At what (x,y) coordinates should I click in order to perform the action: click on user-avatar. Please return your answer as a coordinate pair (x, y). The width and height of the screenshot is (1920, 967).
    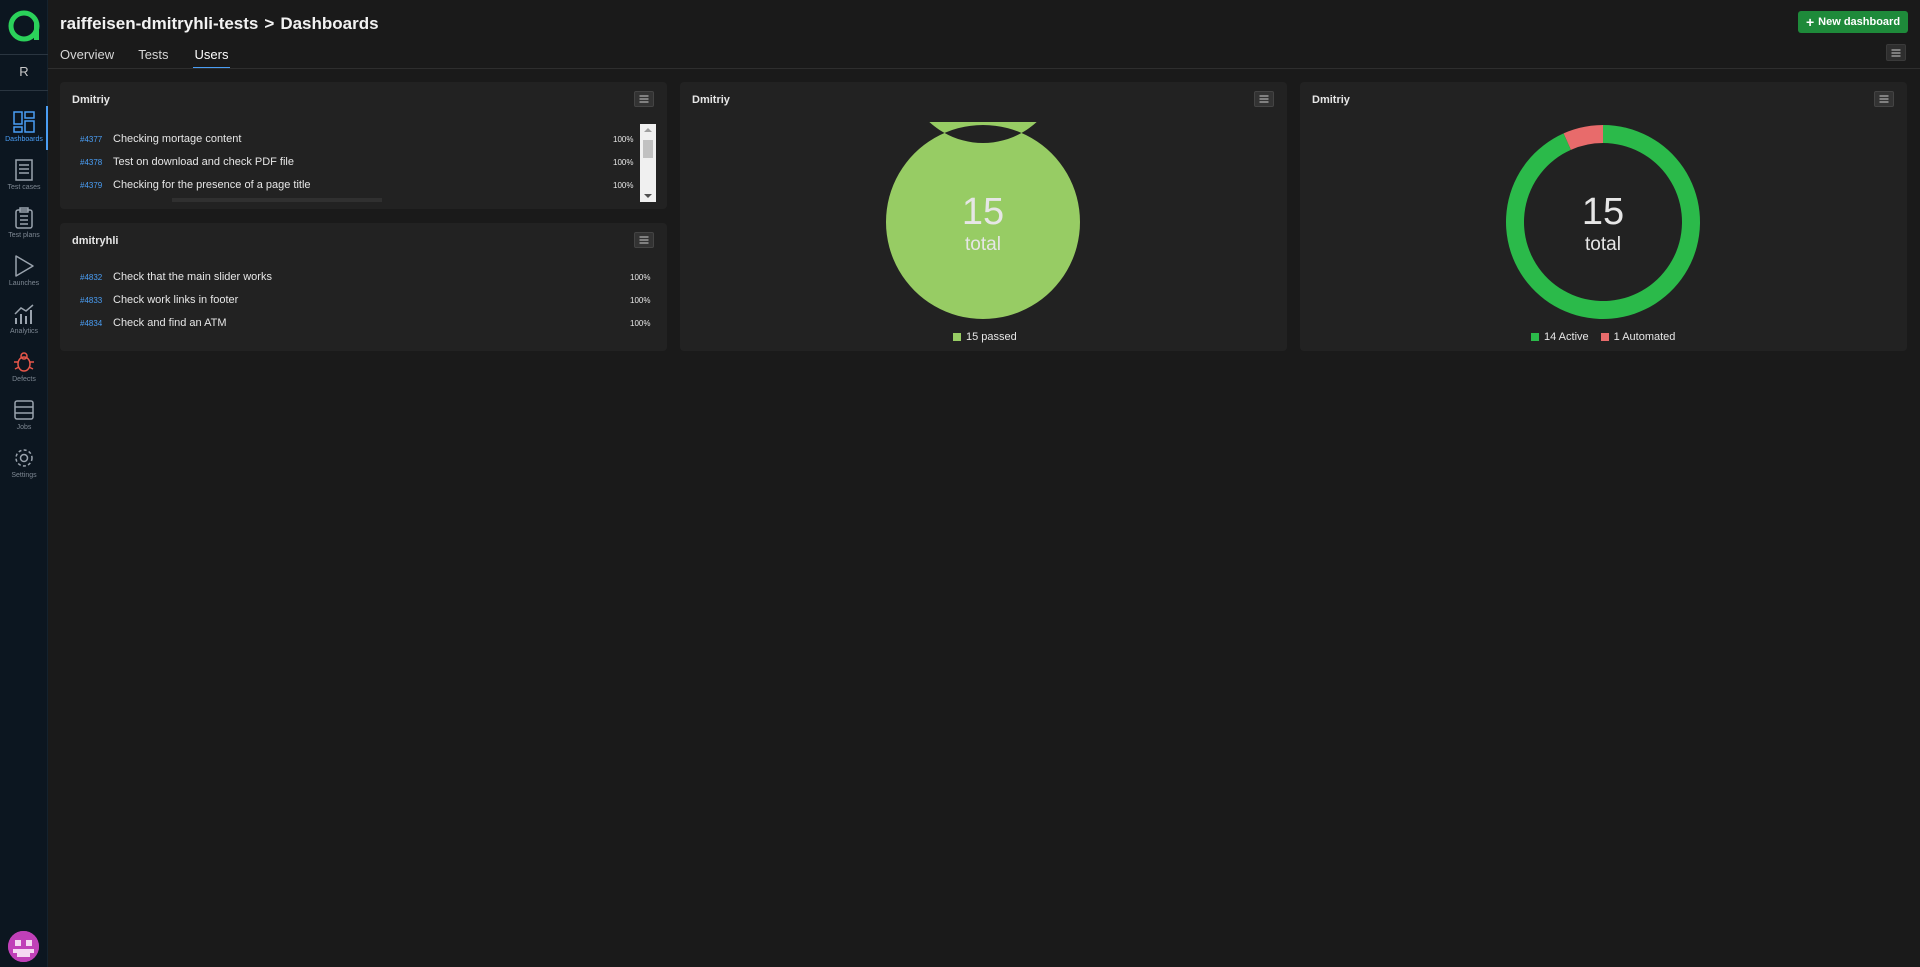
    Looking at the image, I should click on (23, 946).